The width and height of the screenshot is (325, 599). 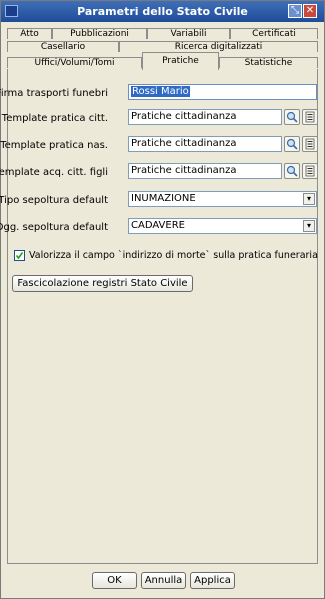 I want to click on tipo-sepoltura-select: INUMAZIONE ▾, so click(x=222, y=199).